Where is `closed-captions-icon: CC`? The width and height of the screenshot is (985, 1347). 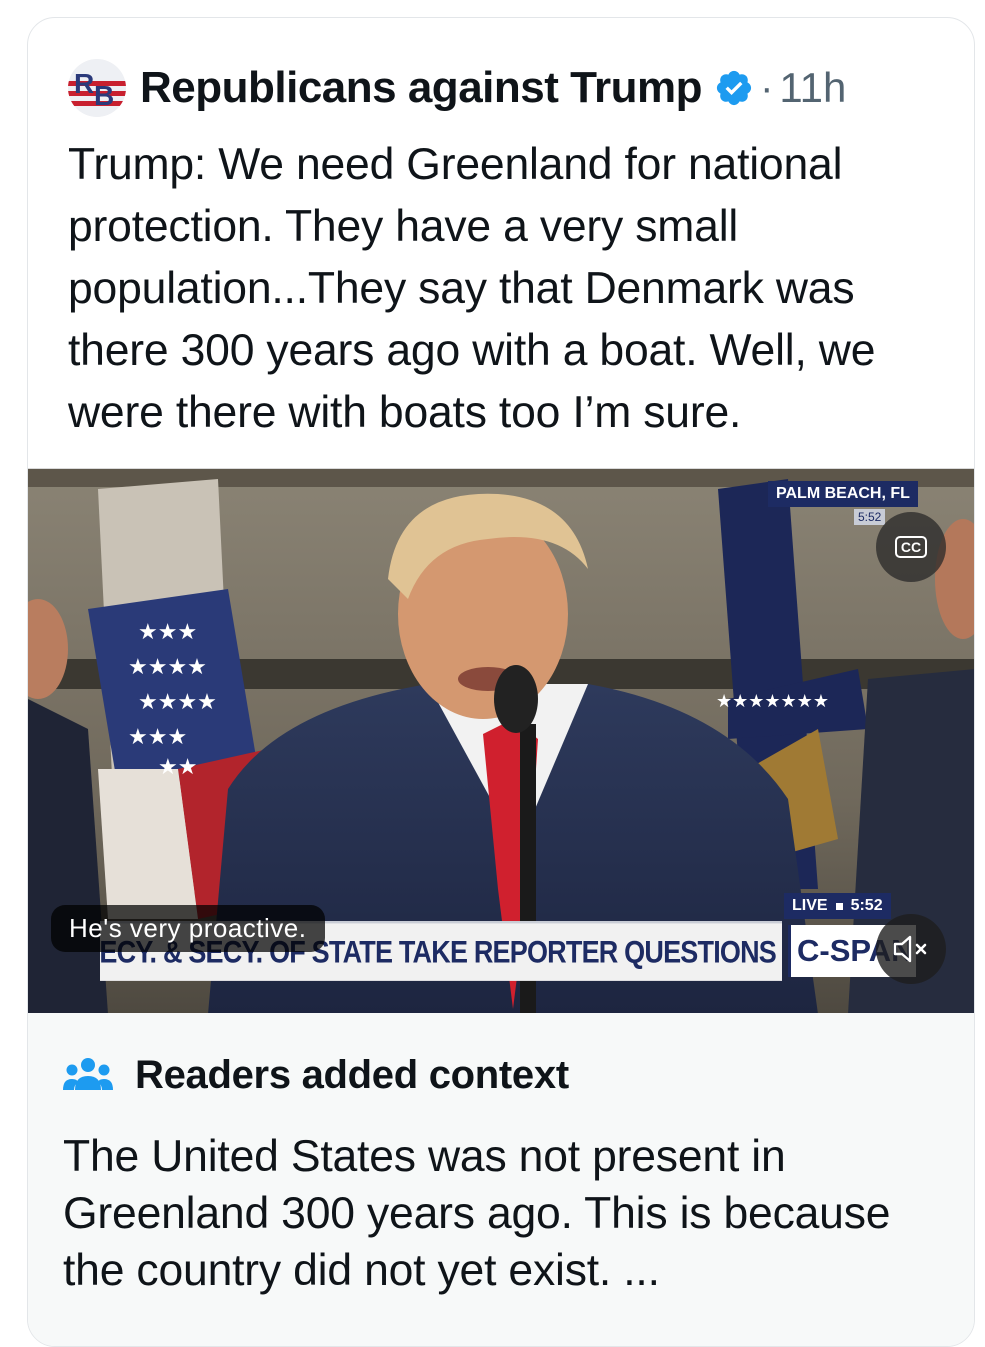 closed-captions-icon: CC is located at coordinates (911, 547).